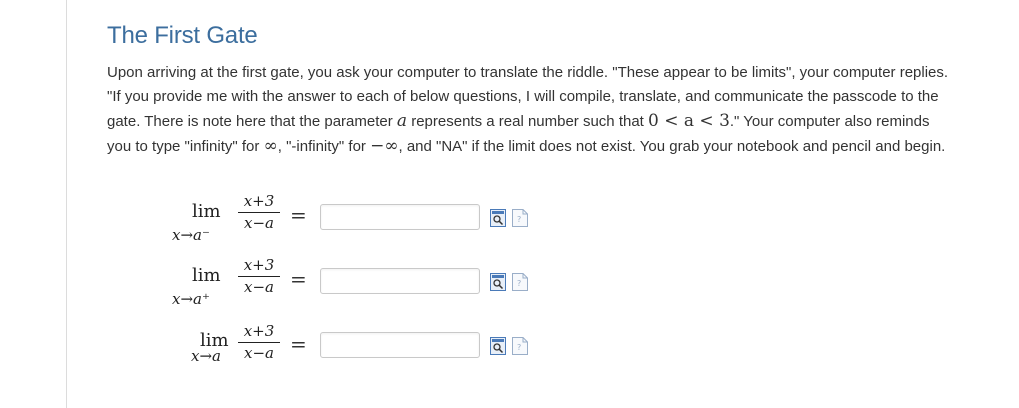 This screenshot has width=1019, height=408. What do you see at coordinates (191, 235) in the screenshot?
I see `lim-subscript: x→a⁻` at bounding box center [191, 235].